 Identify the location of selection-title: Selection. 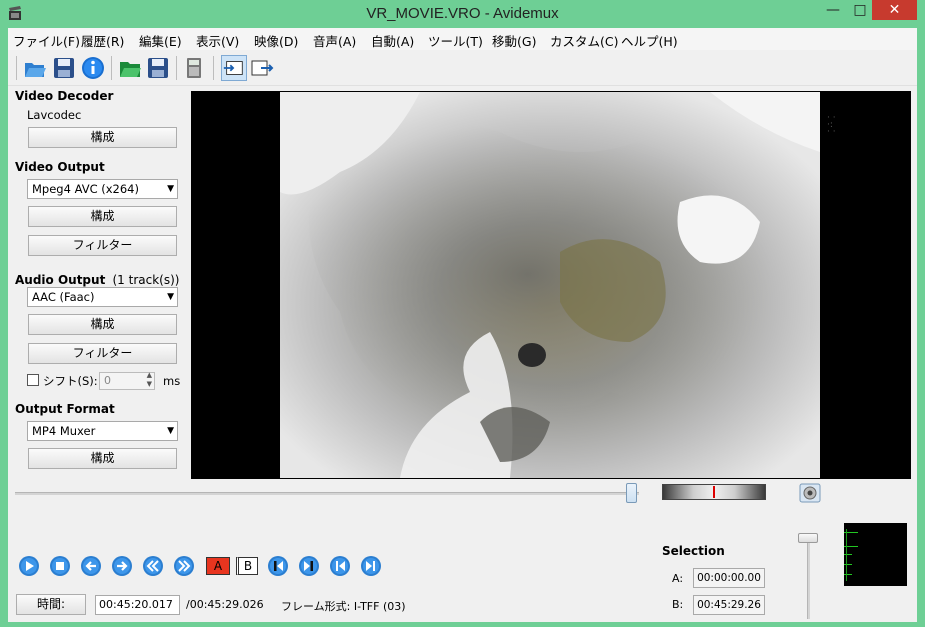
(693, 551).